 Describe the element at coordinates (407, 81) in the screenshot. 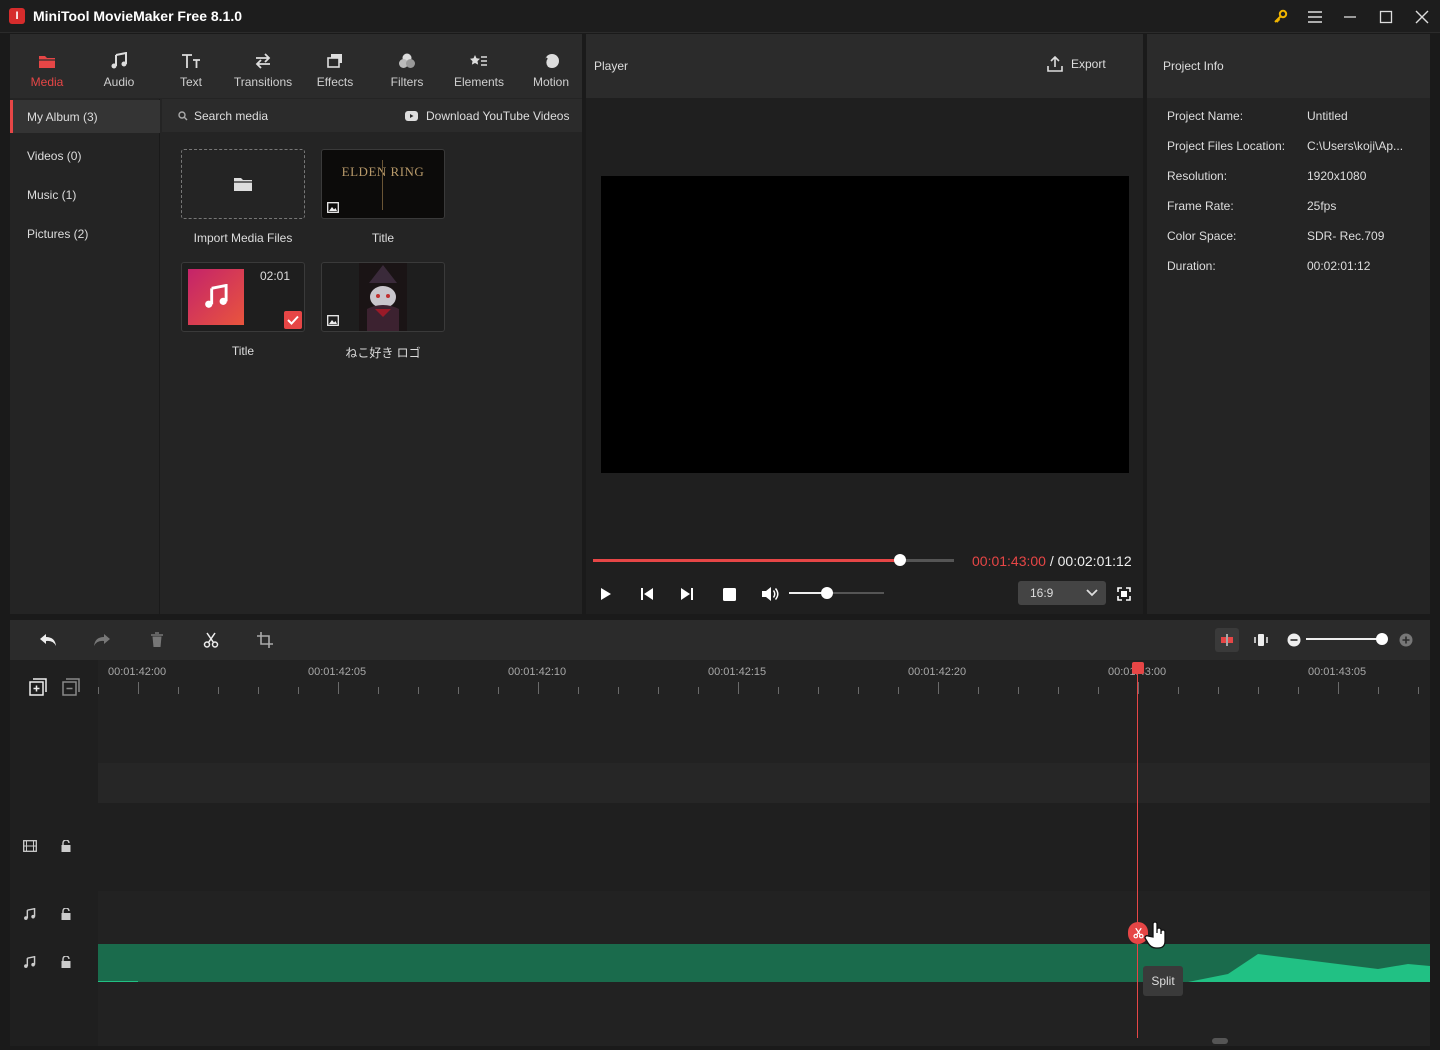

I see `tab-filters-label: Filters` at that location.